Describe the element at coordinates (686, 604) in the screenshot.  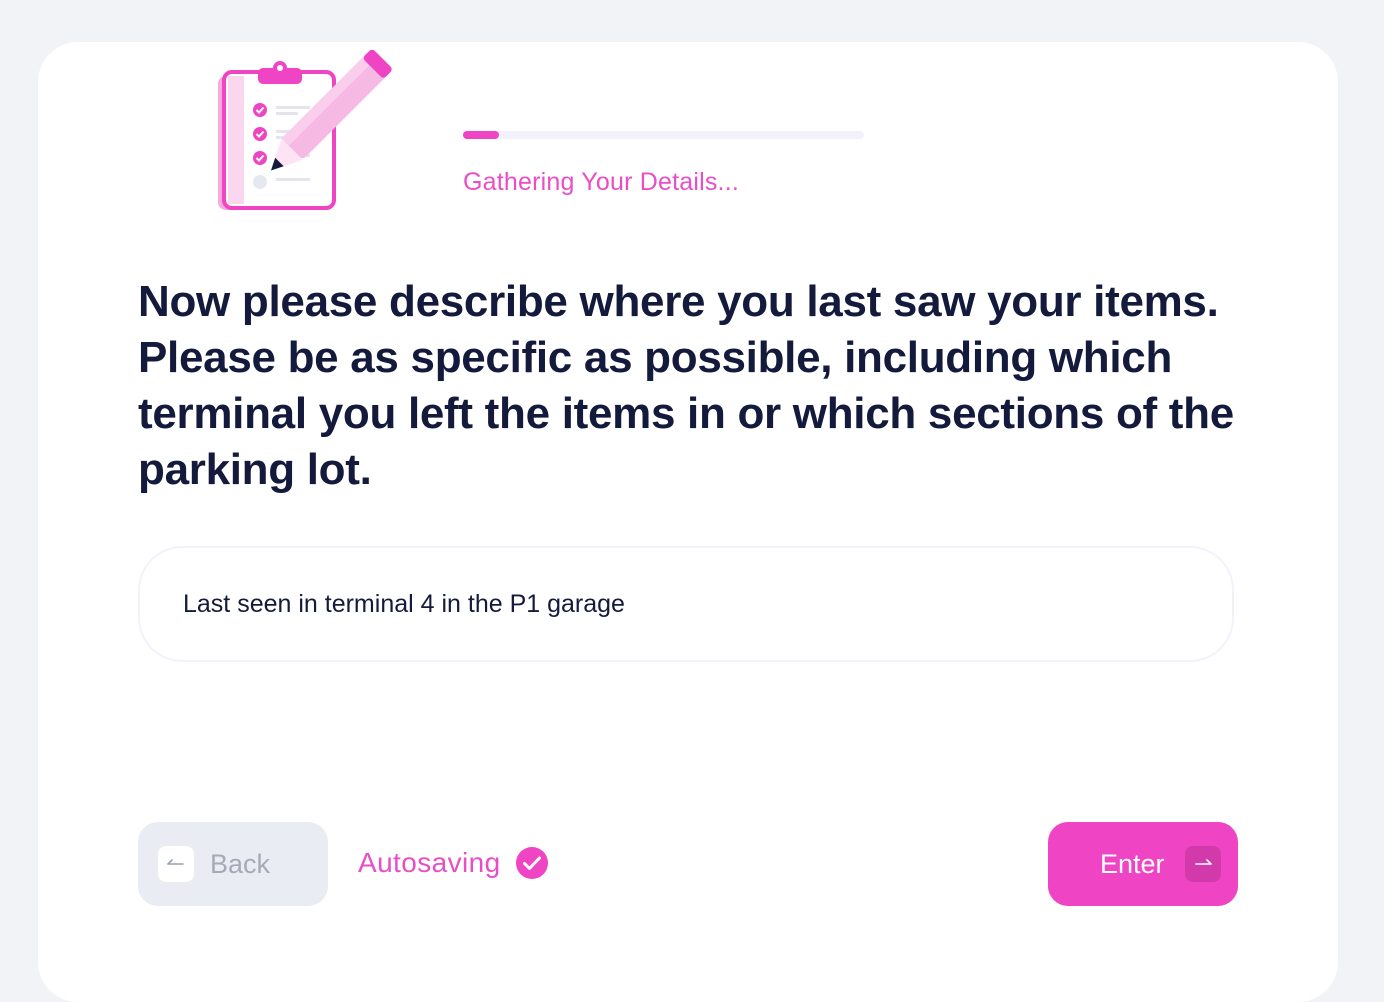
I see `answer-input: Last seen in terminal 4 in the P1 garage` at that location.